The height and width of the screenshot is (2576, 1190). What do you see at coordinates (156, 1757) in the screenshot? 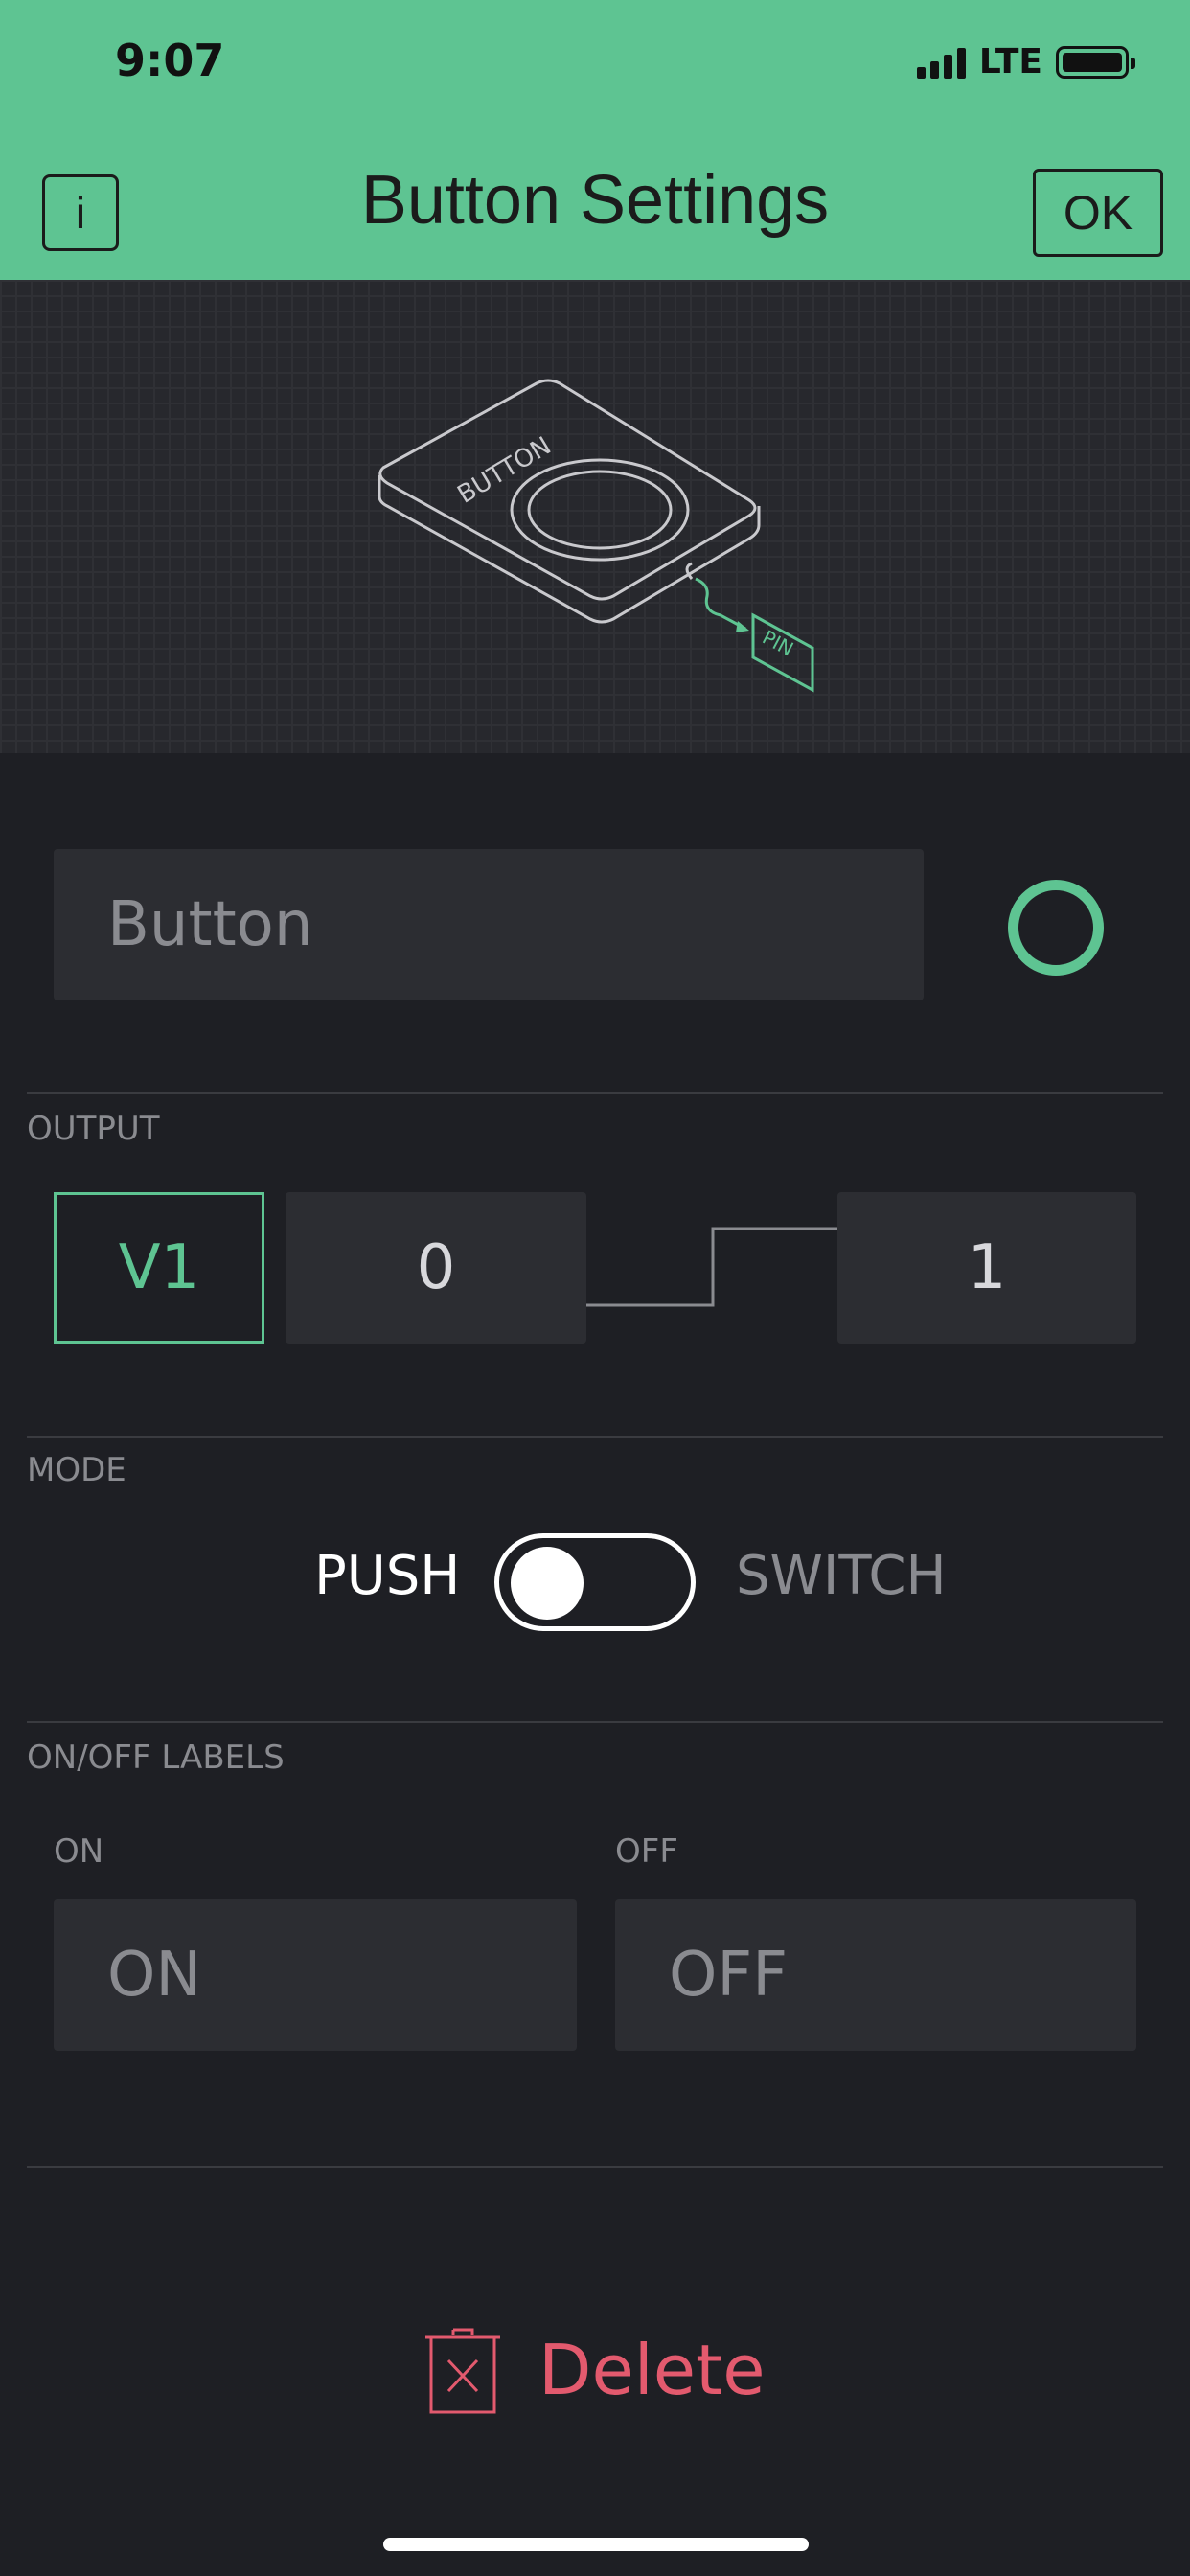
I see `labels-section-label: ON/OFF LABELS` at bounding box center [156, 1757].